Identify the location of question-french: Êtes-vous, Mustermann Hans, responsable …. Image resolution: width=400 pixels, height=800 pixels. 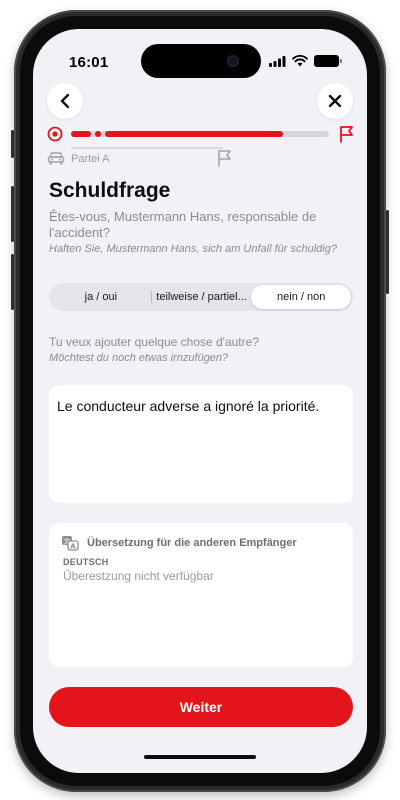
(183, 224).